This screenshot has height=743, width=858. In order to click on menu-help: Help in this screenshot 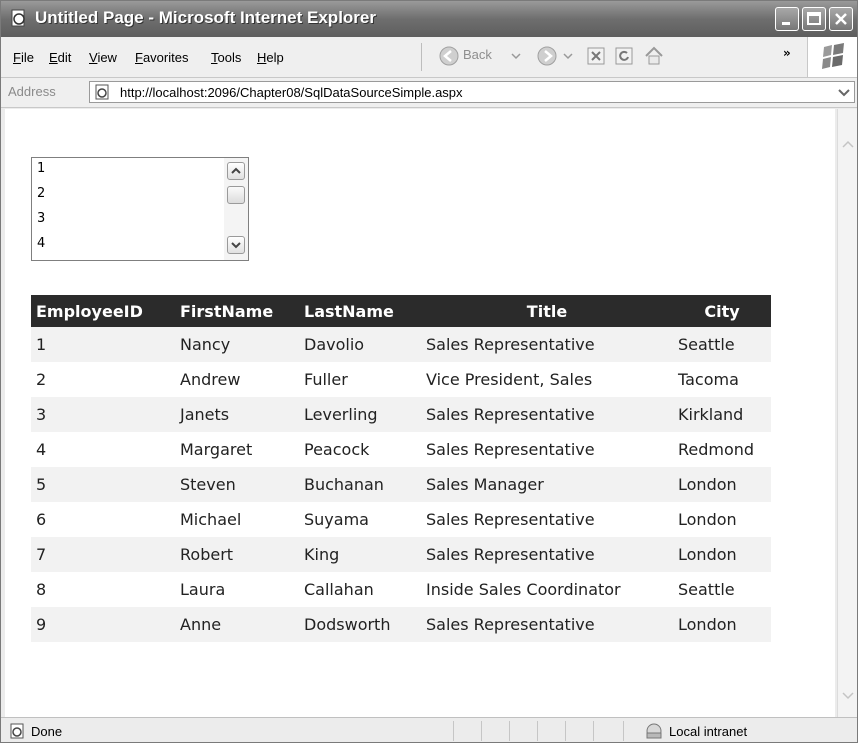, I will do `click(270, 57)`.